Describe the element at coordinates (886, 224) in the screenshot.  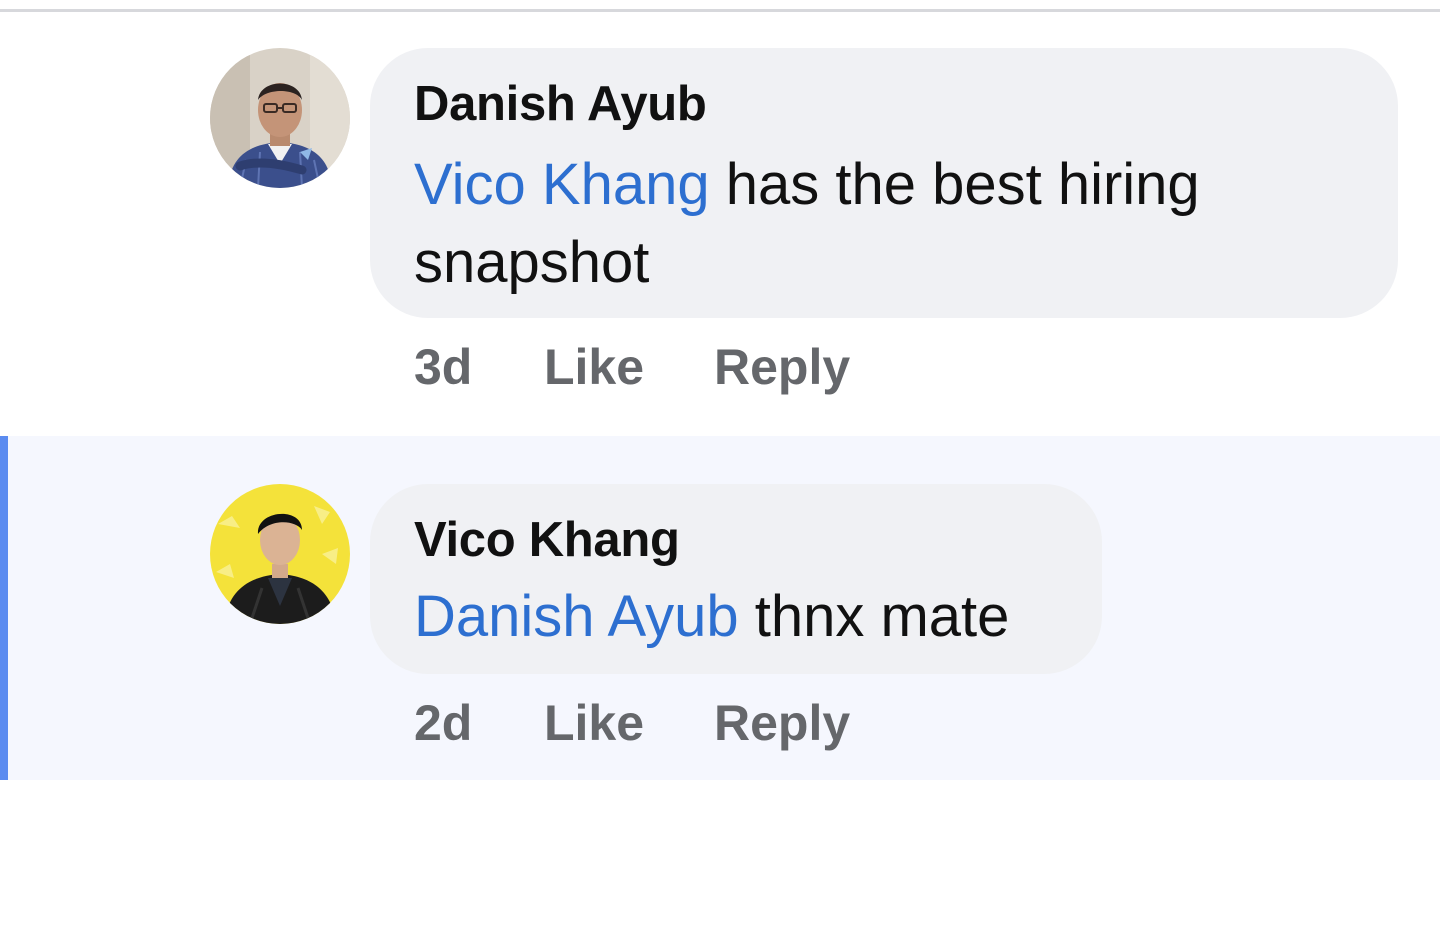
I see `comment-text: Vico Khang has the best hiring snapshot` at that location.